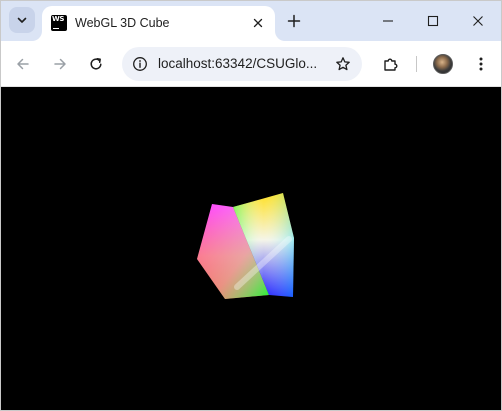 The width and height of the screenshot is (502, 411). I want to click on arrow-left-icon, so click(23, 64).